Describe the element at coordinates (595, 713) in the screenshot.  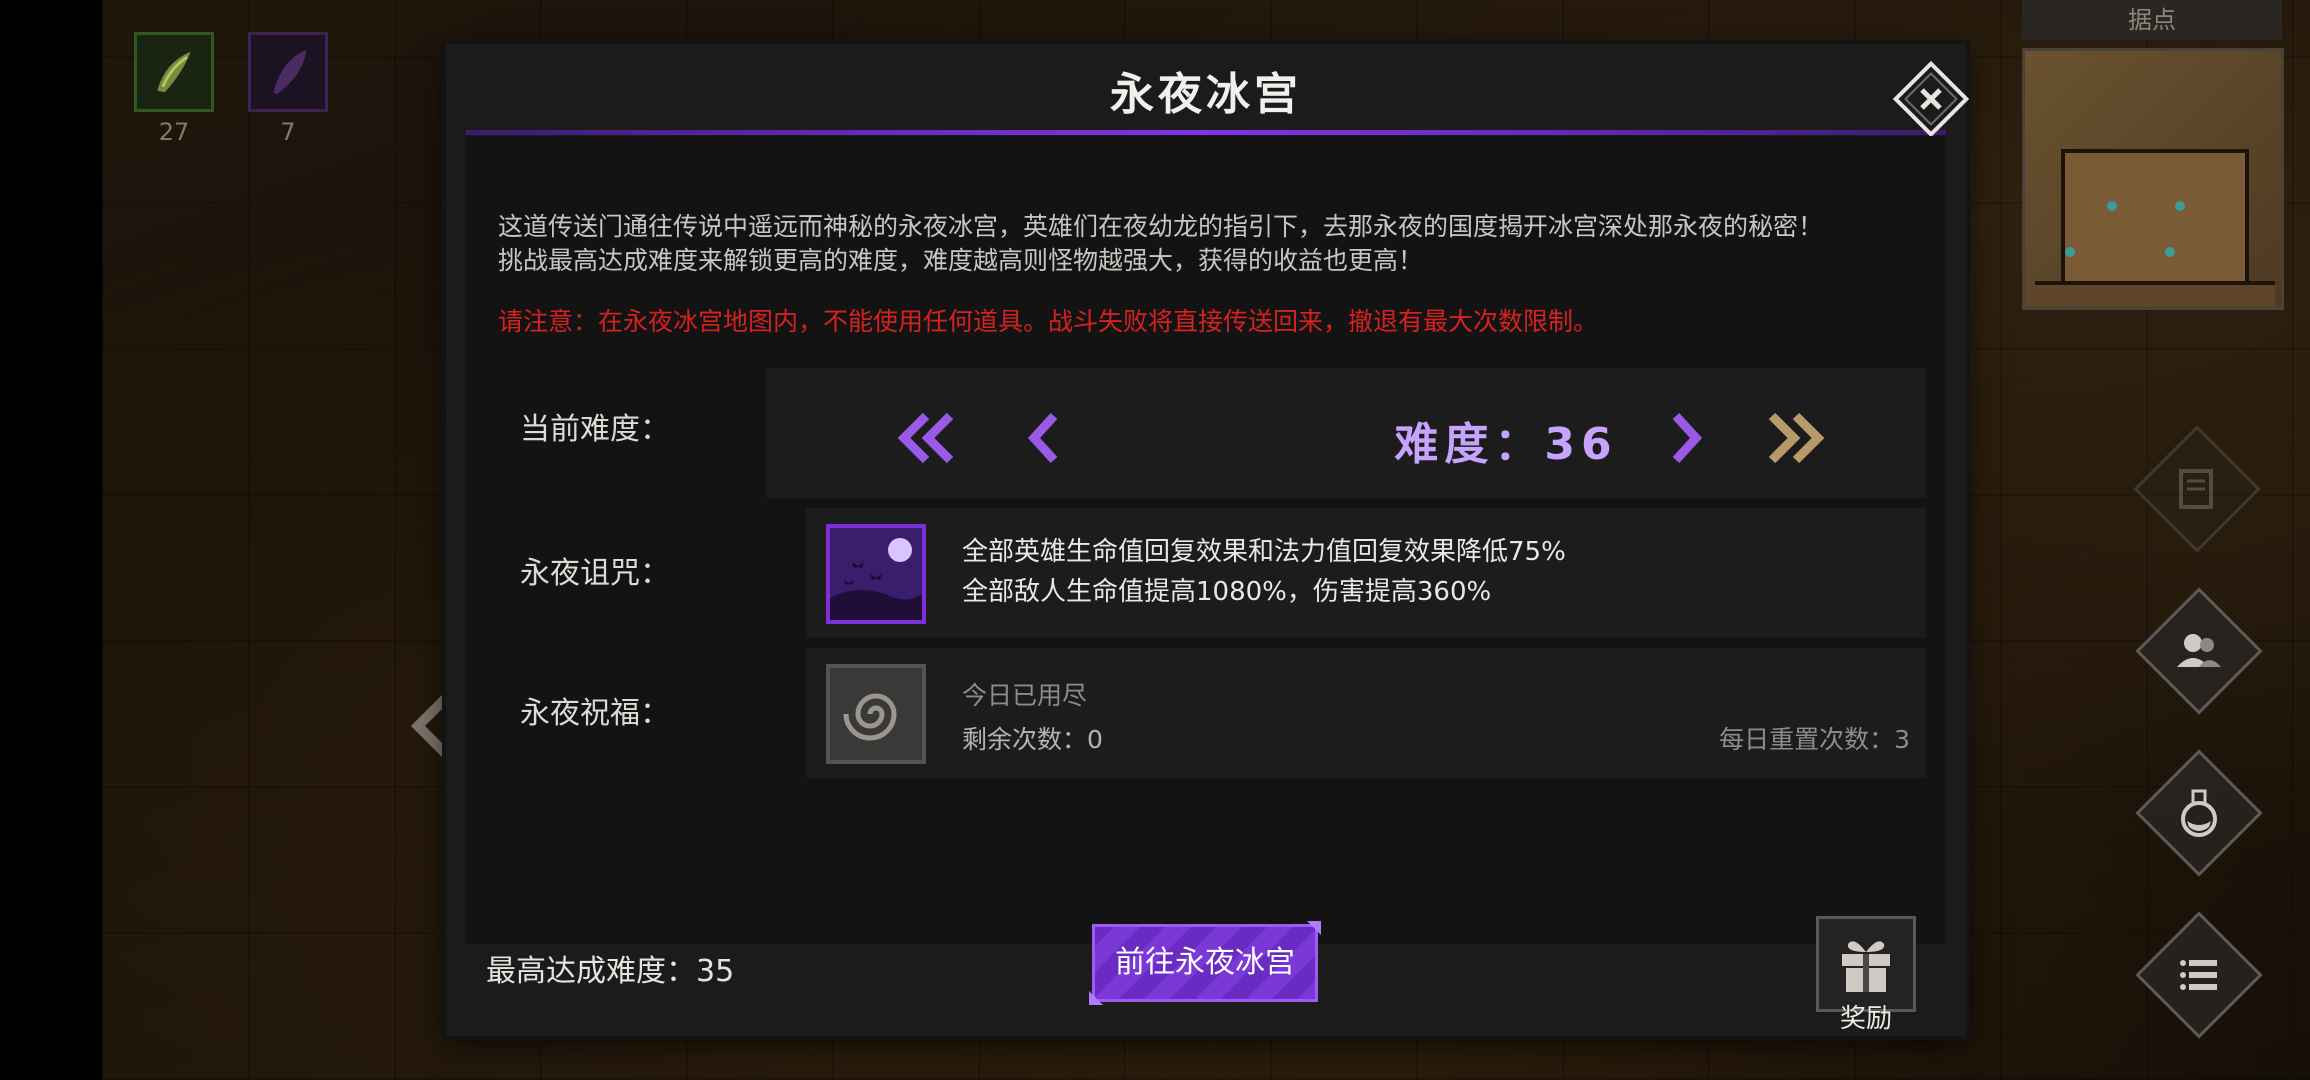
I see `blessing-label: 永夜祝福：` at that location.